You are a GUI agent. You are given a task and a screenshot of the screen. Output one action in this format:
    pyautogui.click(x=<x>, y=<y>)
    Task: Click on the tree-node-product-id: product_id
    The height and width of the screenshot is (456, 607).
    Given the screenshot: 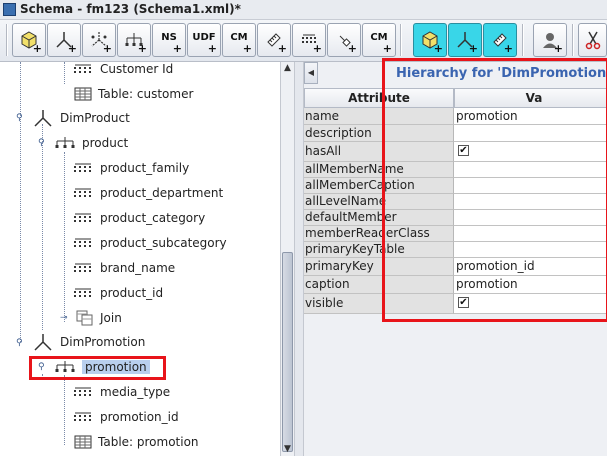 What is the action you would take?
    pyautogui.click(x=117, y=293)
    